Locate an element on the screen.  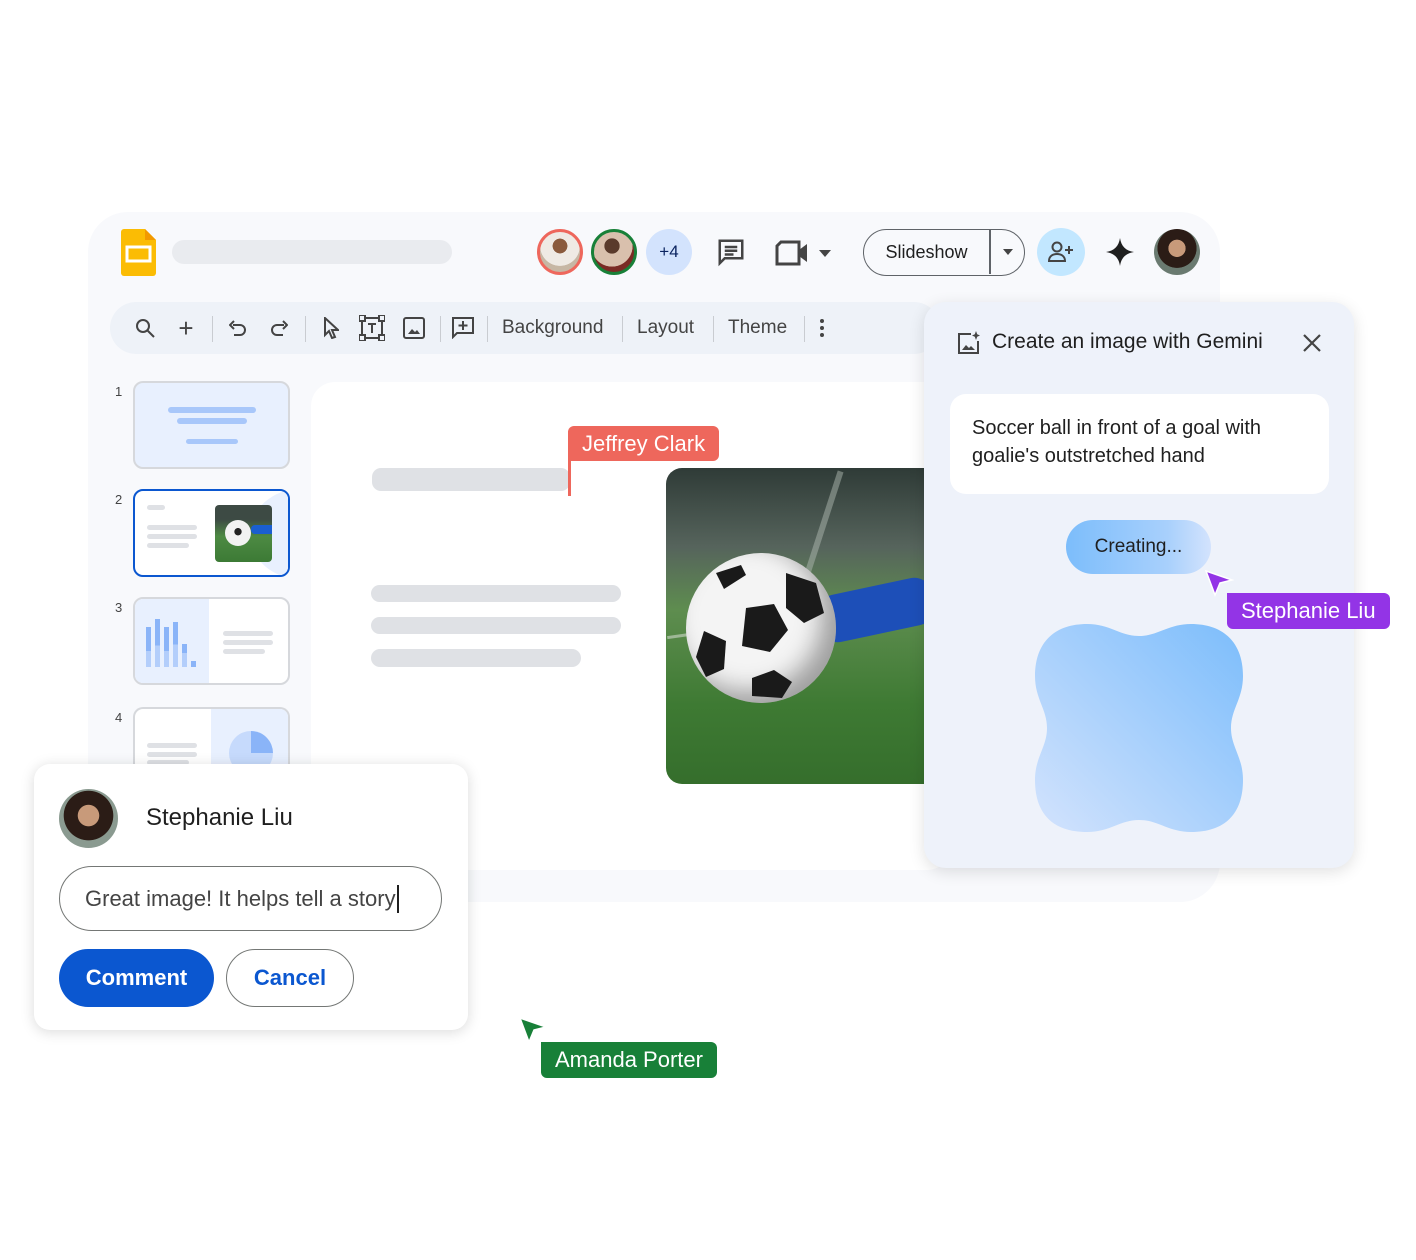
comment-submit-button: Comment is located at coordinates (136, 978).